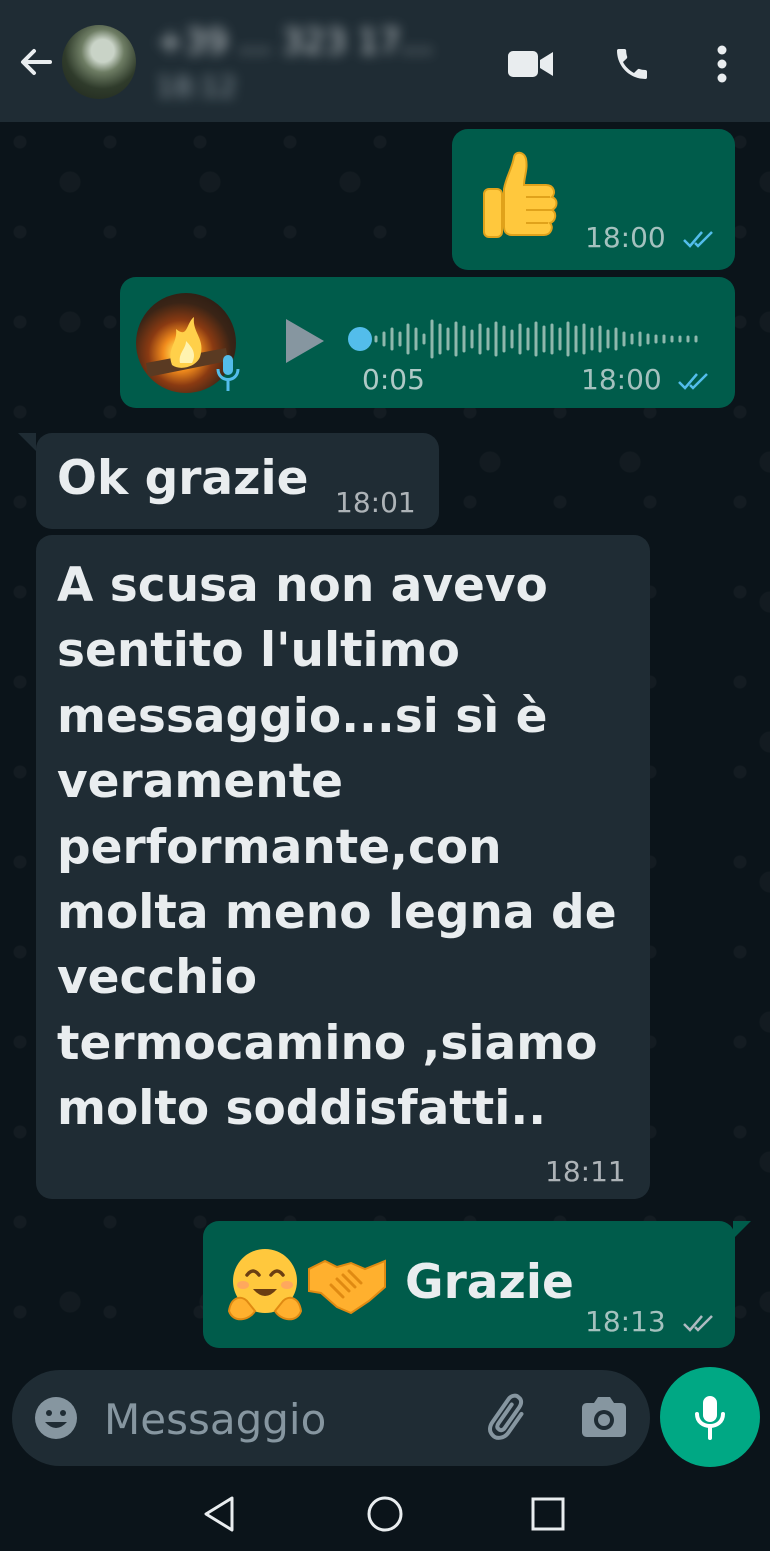 The height and width of the screenshot is (1551, 770). I want to click on message-bubble-outgoing: Grazie 18:13, so click(477, 1284).